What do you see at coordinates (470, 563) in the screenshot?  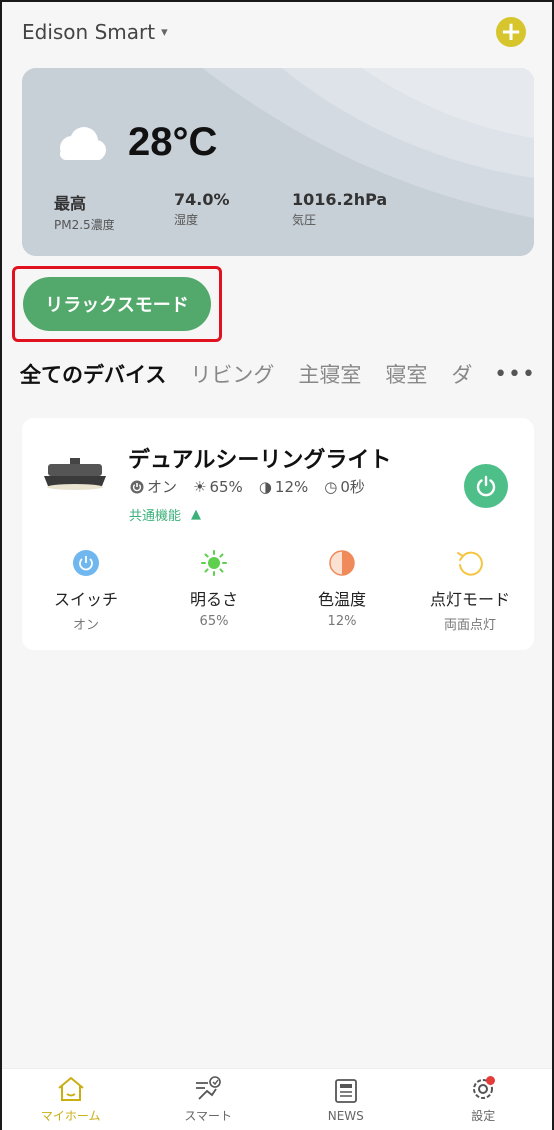 I see `mode-icon` at bounding box center [470, 563].